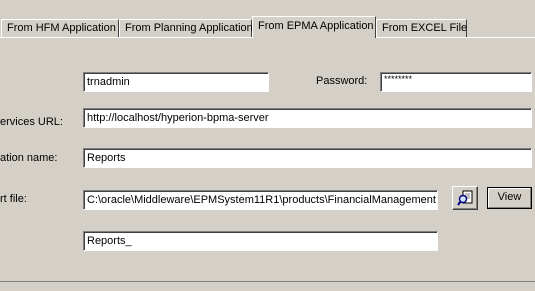  I want to click on name-field: Reports_, so click(260, 241).